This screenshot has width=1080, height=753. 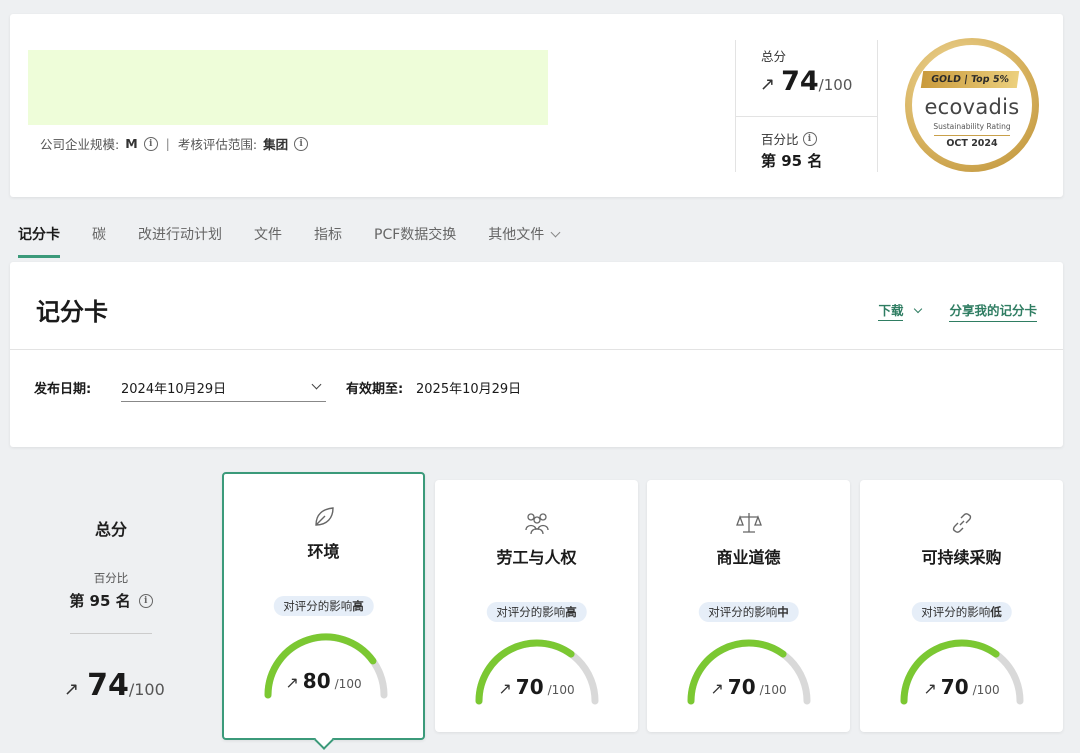 What do you see at coordinates (774, 56) in the screenshot?
I see `overall-score-label: 总分` at bounding box center [774, 56].